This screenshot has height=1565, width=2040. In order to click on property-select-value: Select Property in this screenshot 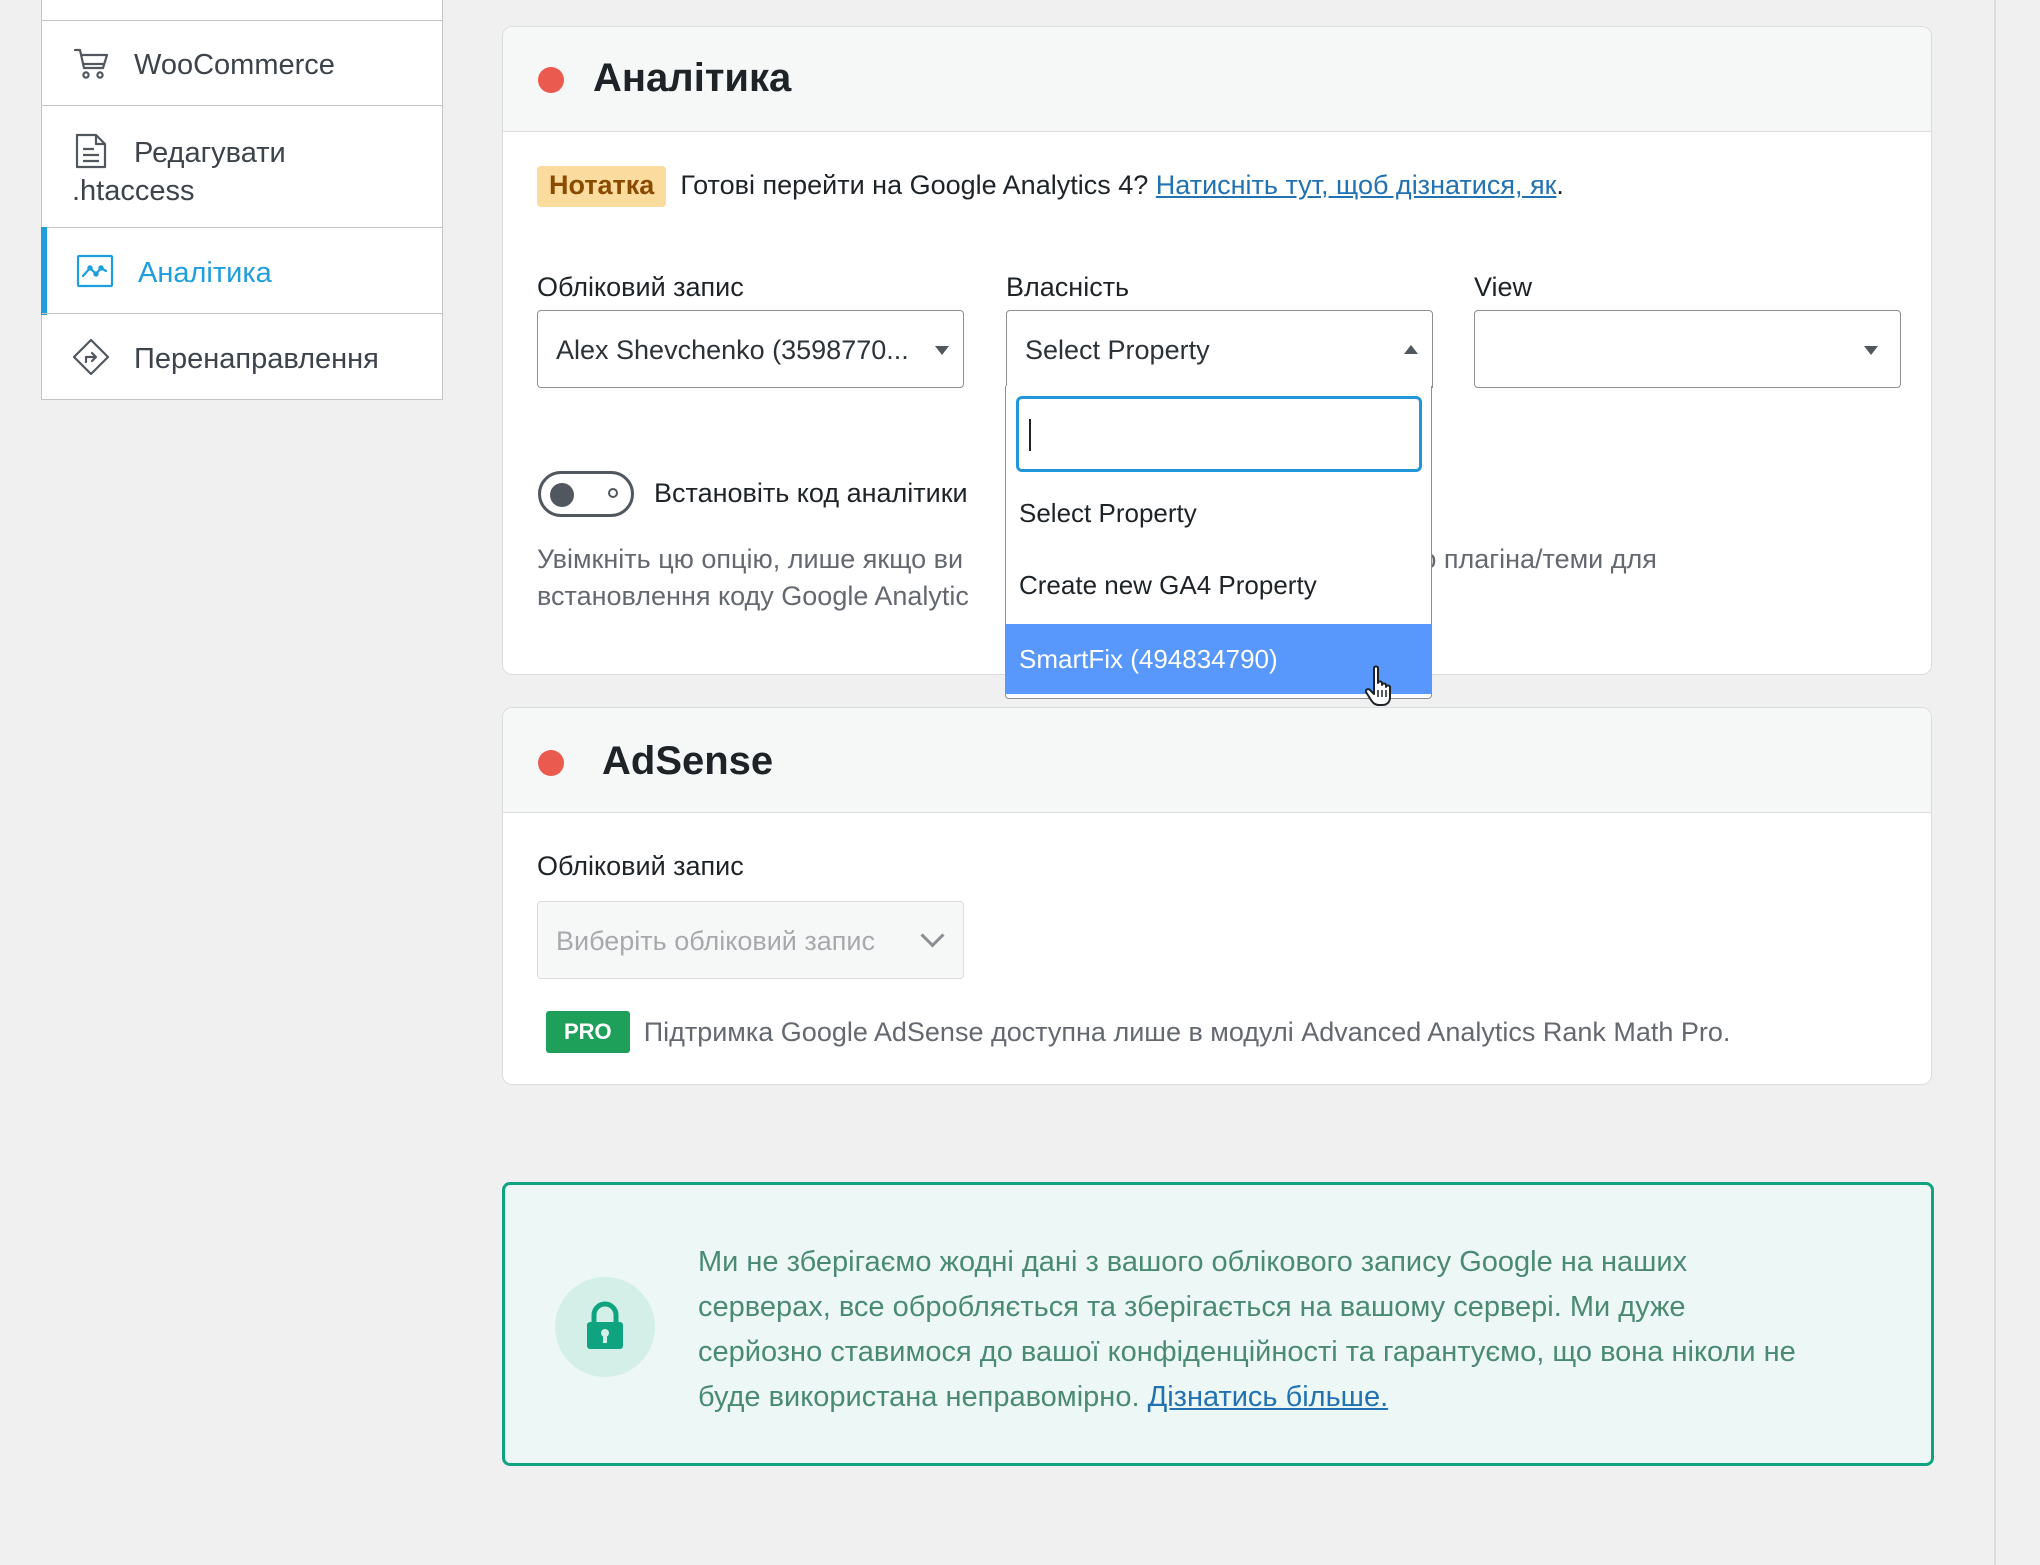, I will do `click(1117, 350)`.